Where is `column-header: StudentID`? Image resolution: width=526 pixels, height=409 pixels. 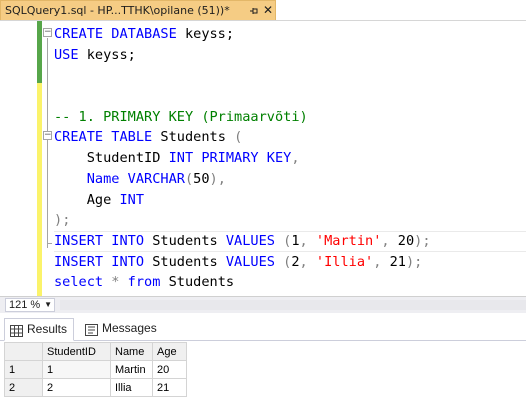
column-header: StudentID is located at coordinates (76, 351).